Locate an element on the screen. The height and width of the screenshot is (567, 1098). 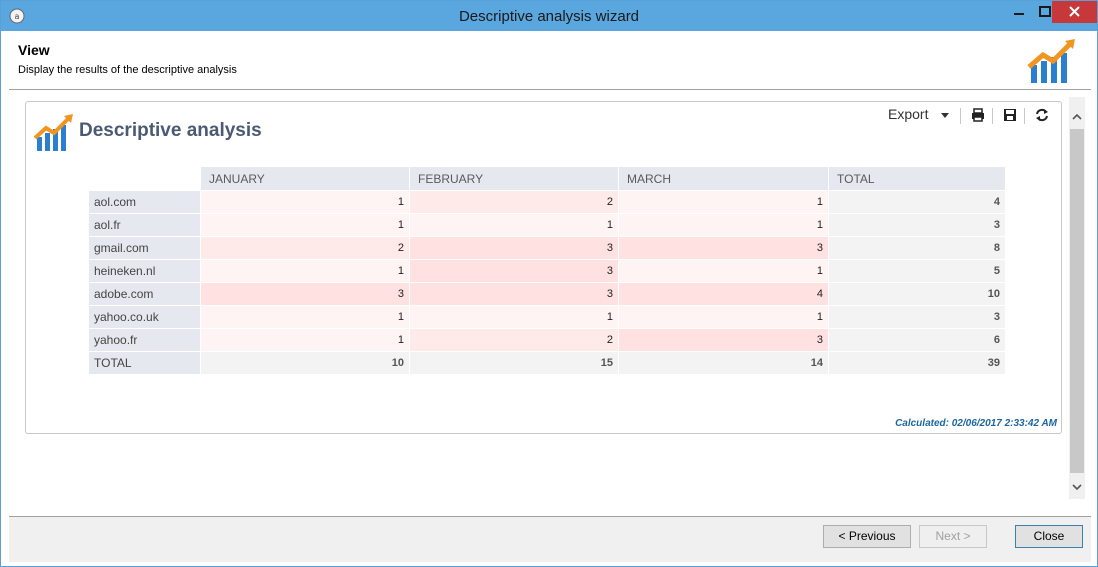
total-cell: 5 is located at coordinates (917, 271).